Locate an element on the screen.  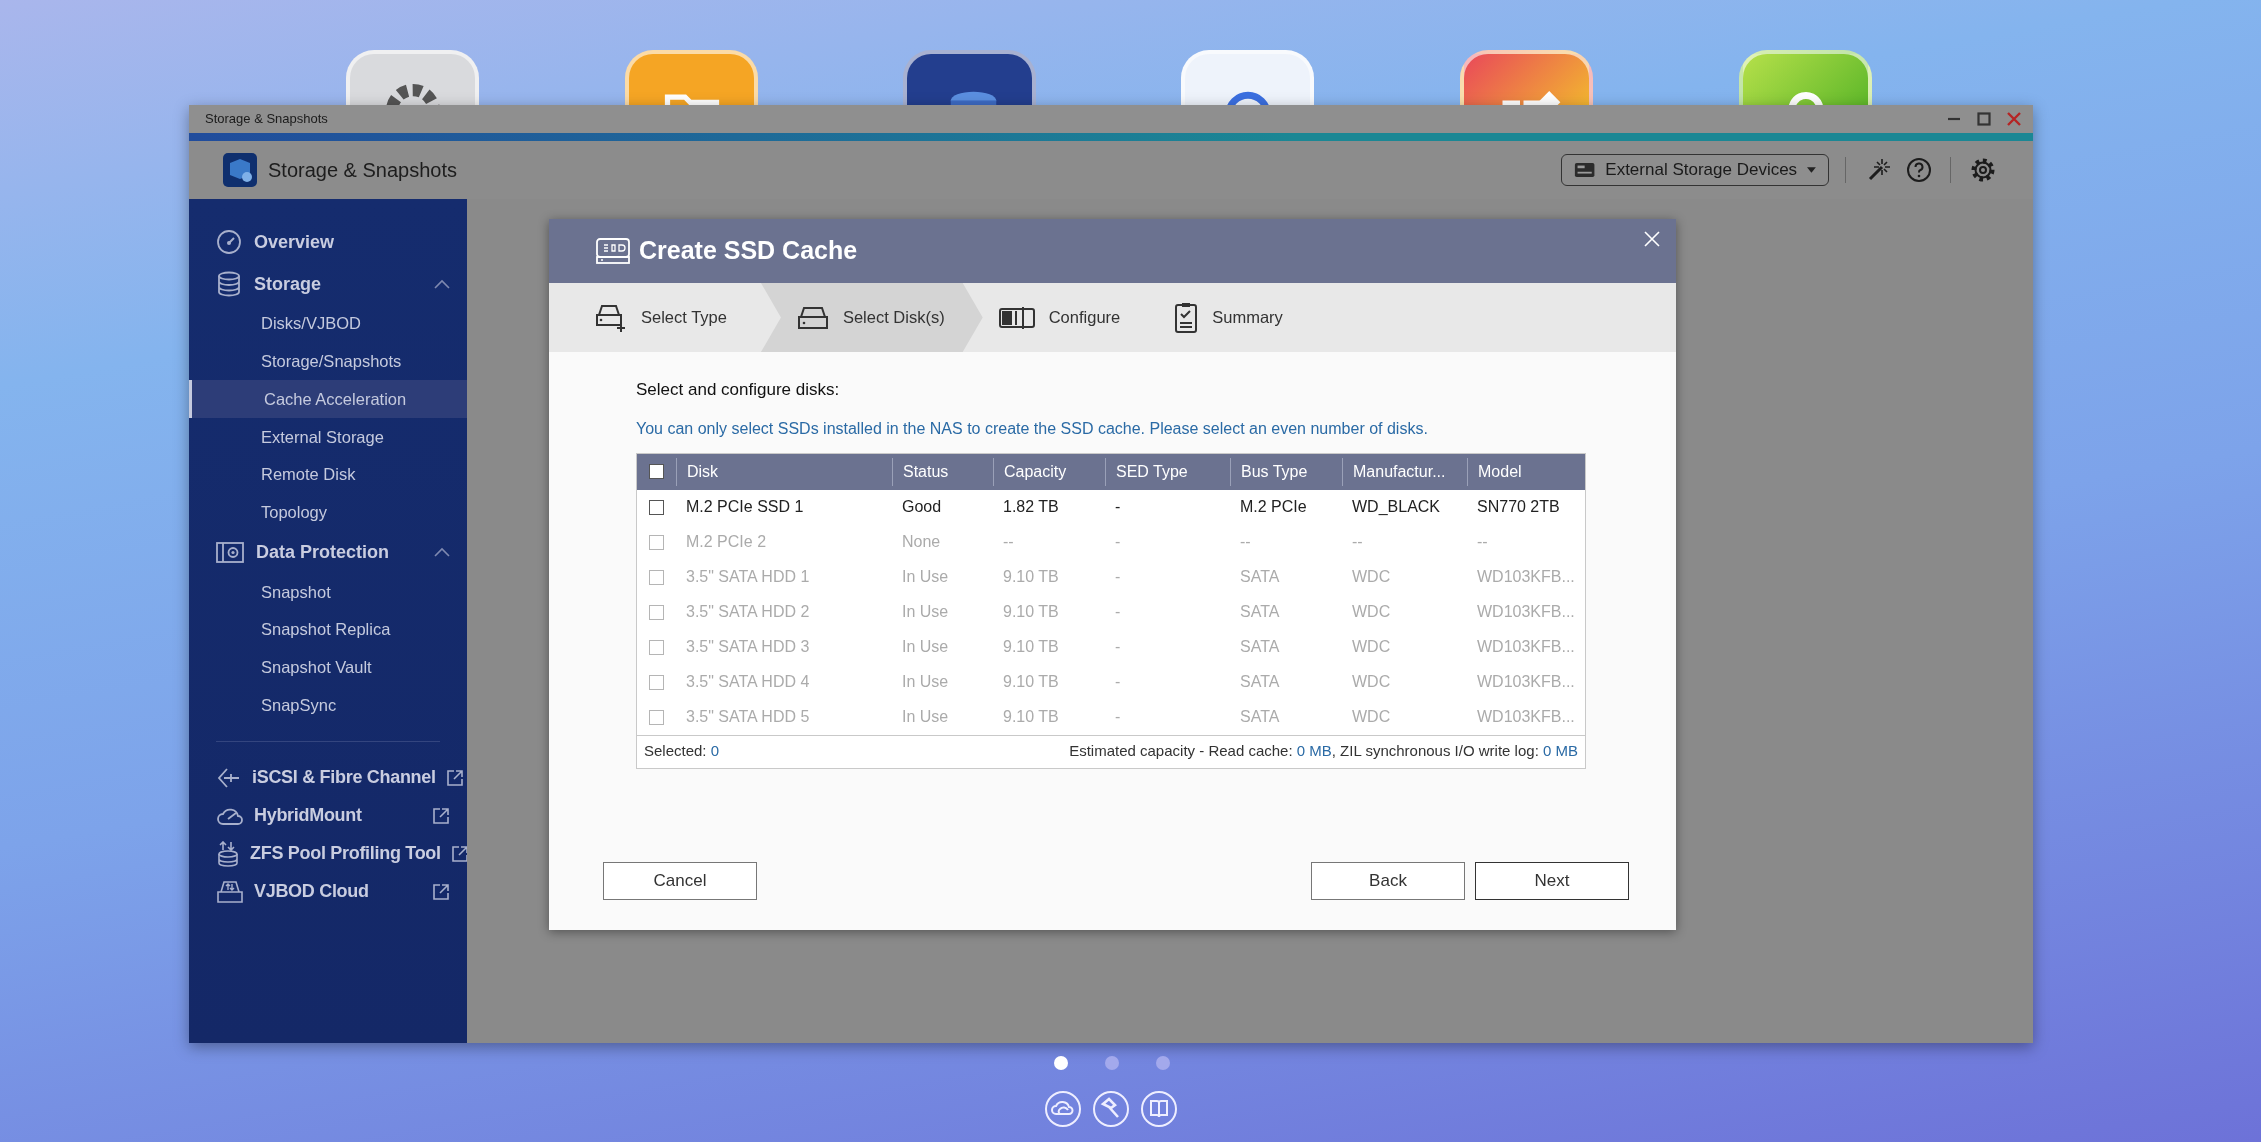
hammer-icon is located at coordinates (1111, 1109).